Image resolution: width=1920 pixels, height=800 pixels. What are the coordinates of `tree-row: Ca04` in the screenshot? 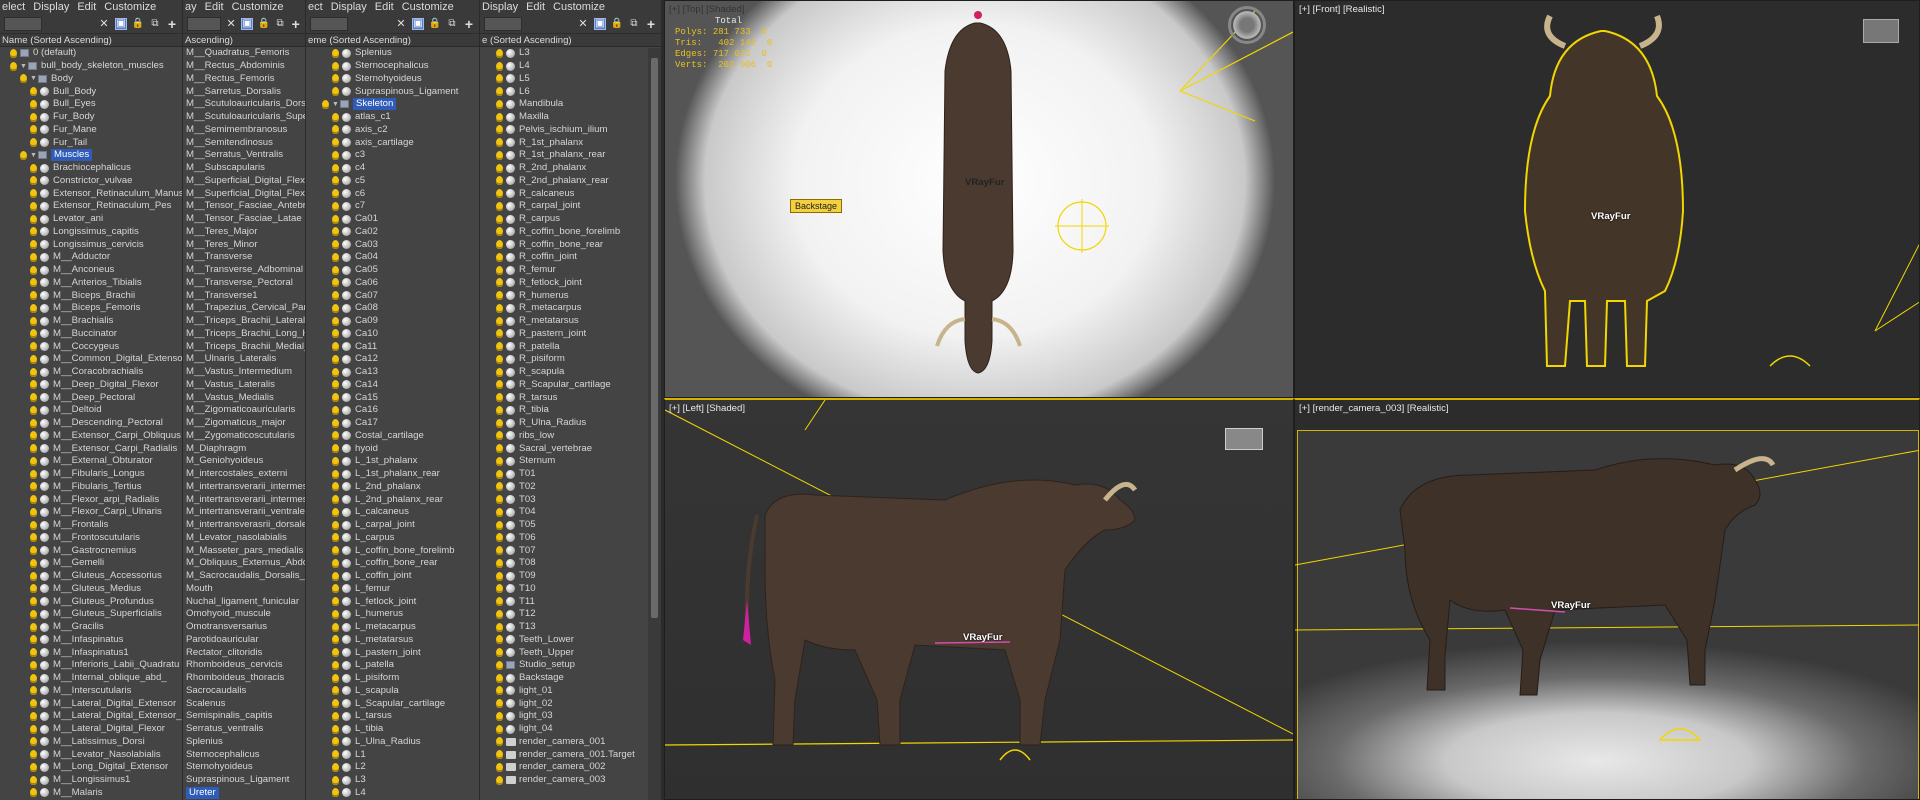 It's located at (392, 257).